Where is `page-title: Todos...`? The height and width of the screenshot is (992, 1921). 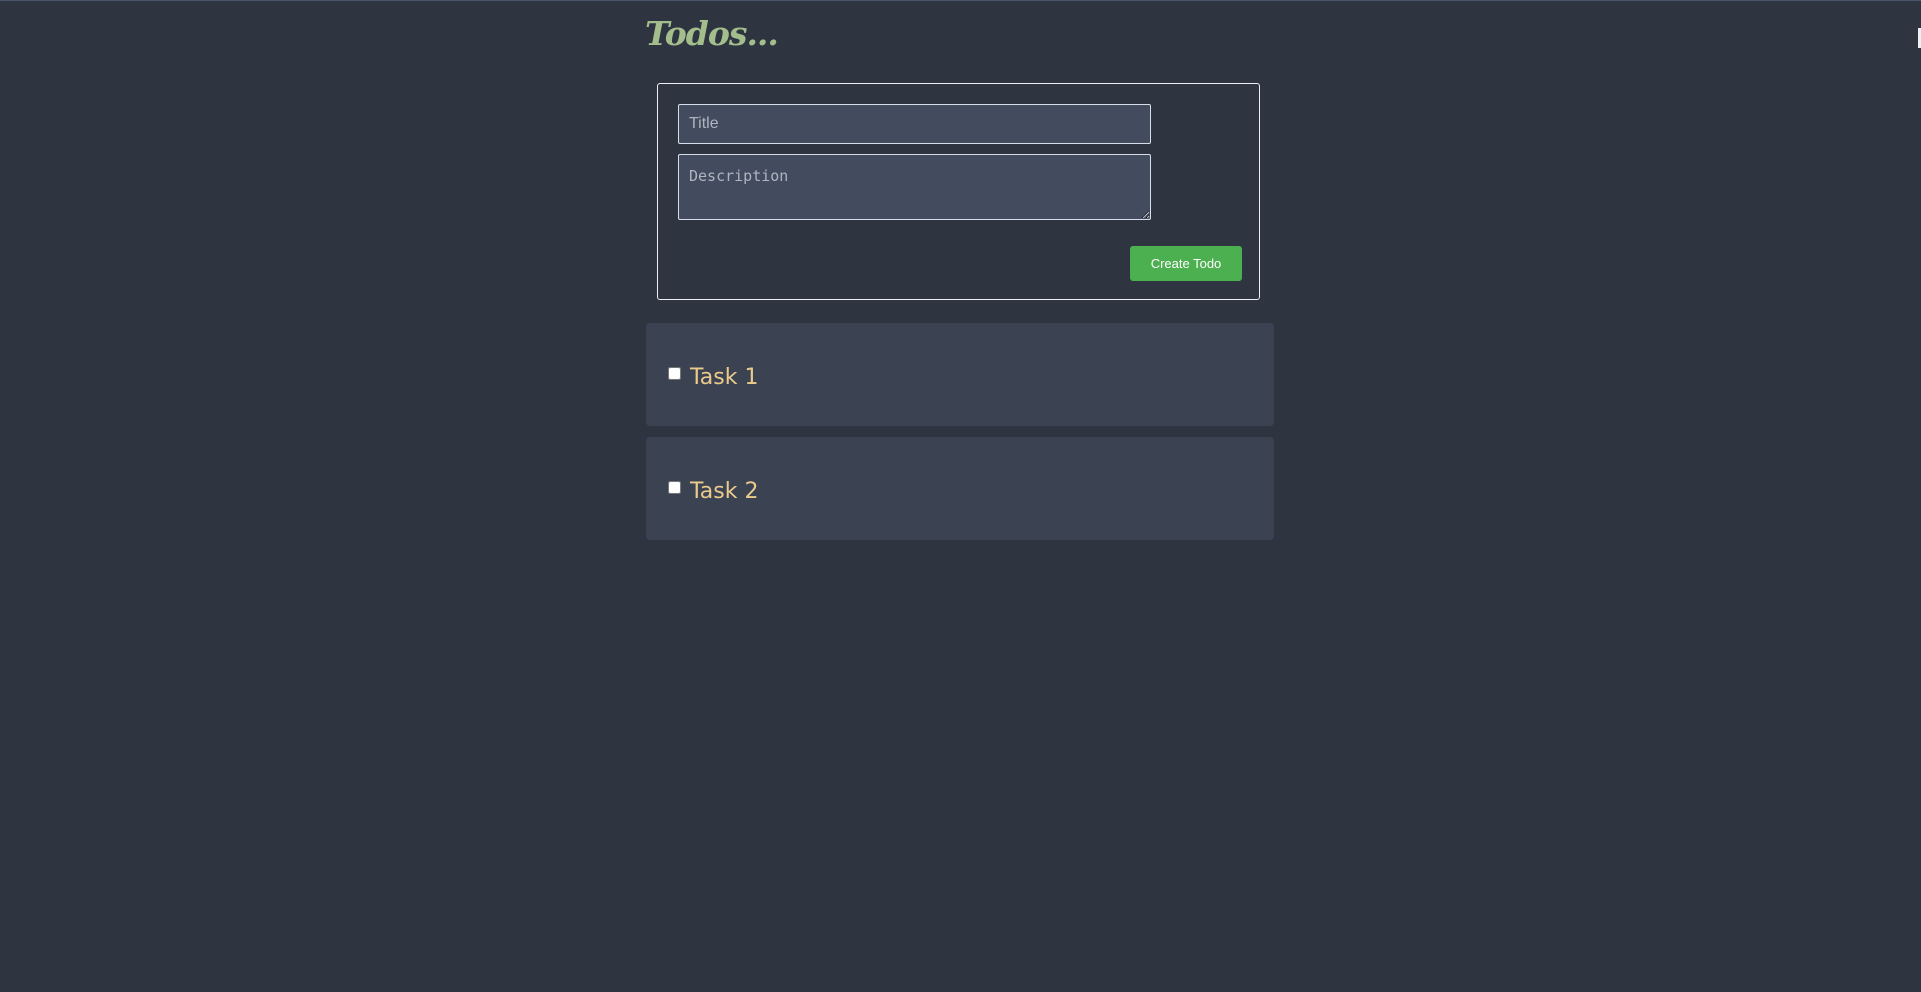
page-title: Todos... is located at coordinates (712, 33).